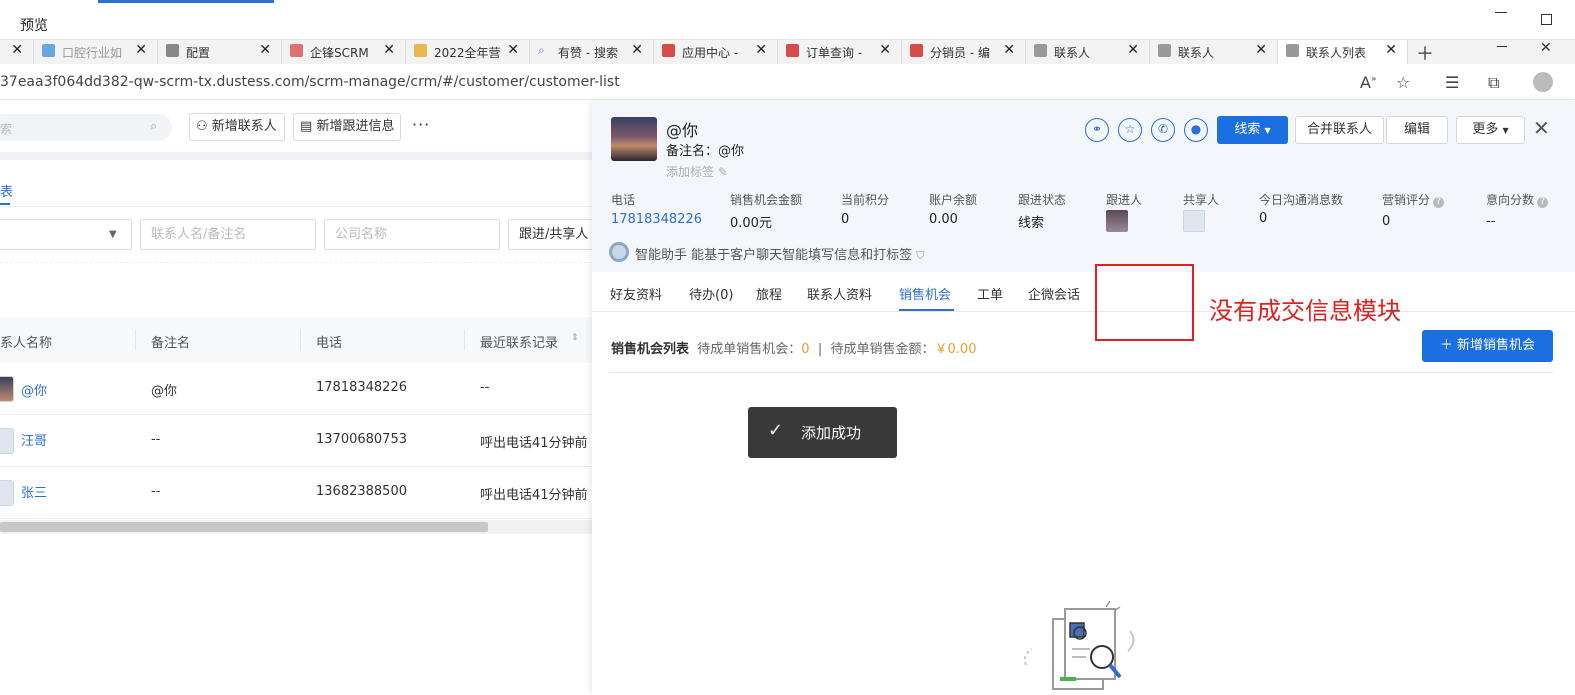  What do you see at coordinates (990, 293) in the screenshot?
I see `tab-work-order: 工单` at bounding box center [990, 293].